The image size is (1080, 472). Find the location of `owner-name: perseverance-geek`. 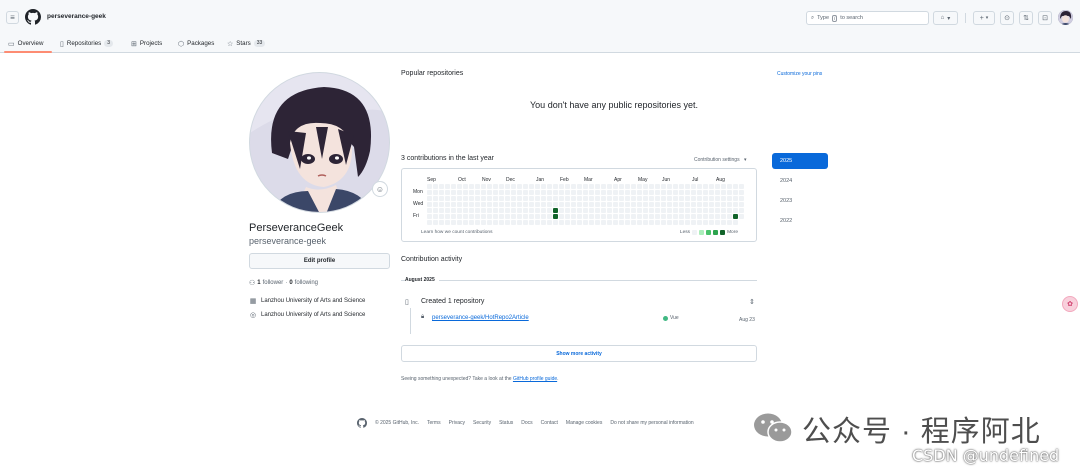

owner-name: perseverance-geek is located at coordinates (76, 16).